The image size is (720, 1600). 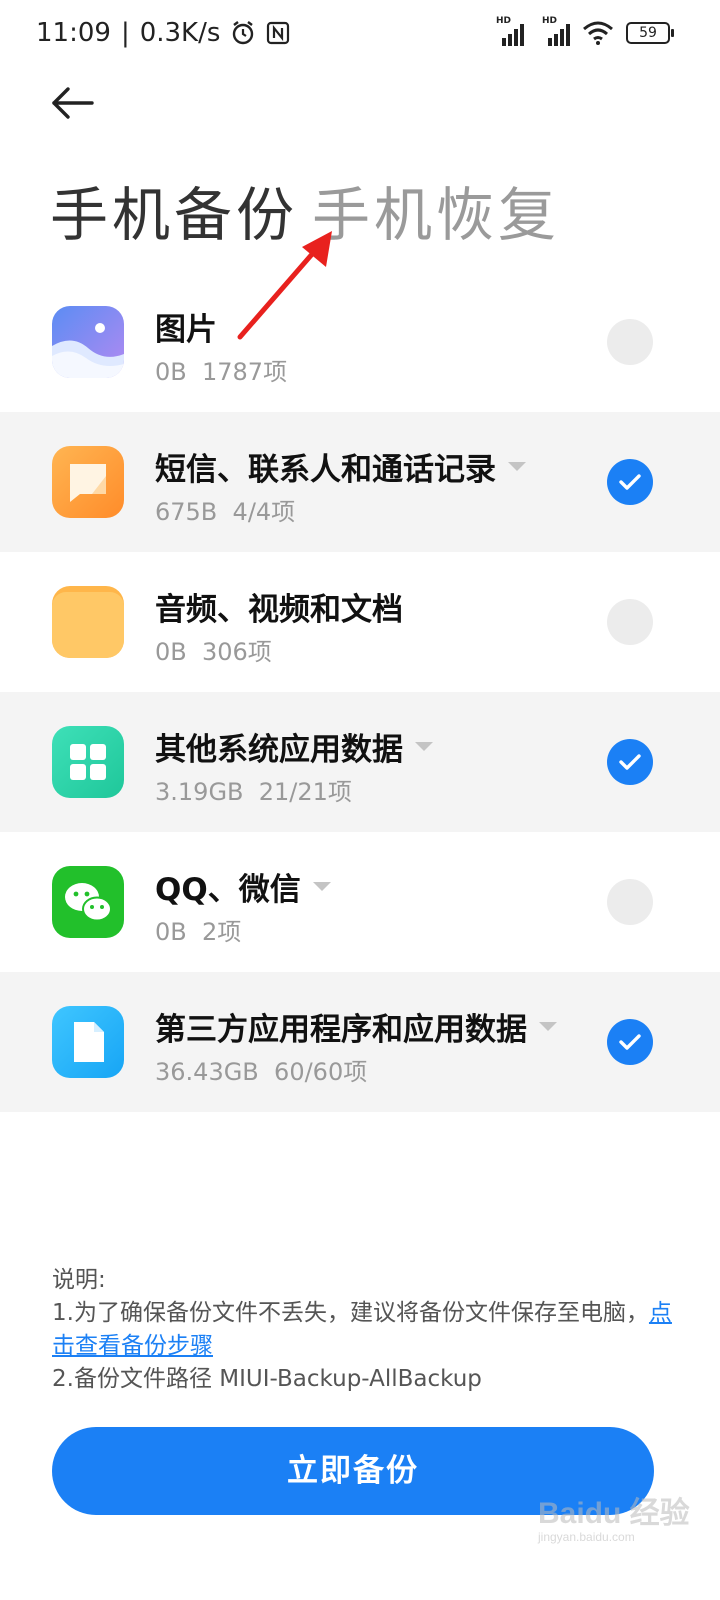 What do you see at coordinates (186, 512) in the screenshot?
I see `item-size: 675B` at bounding box center [186, 512].